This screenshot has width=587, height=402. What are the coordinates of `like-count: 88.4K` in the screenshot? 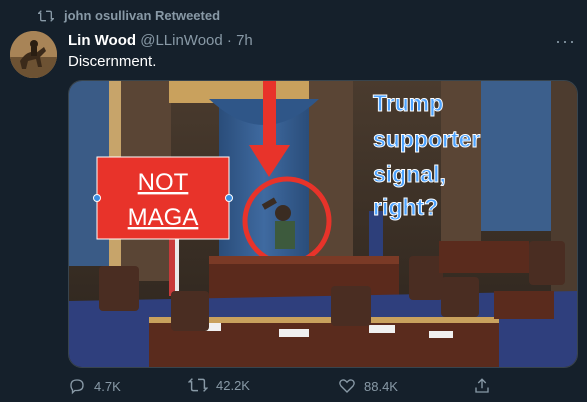 It's located at (381, 386).